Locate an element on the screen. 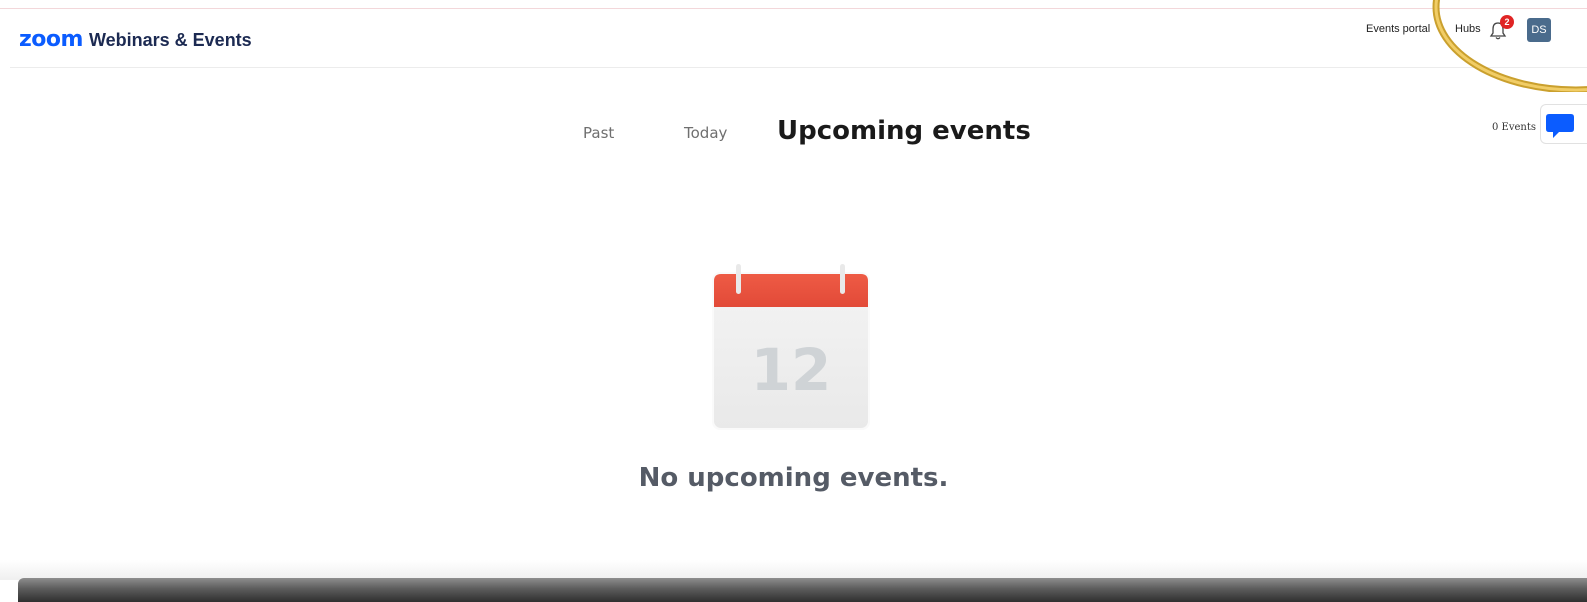  event-tabs: Past Today Upcoming events is located at coordinates (793, 135).